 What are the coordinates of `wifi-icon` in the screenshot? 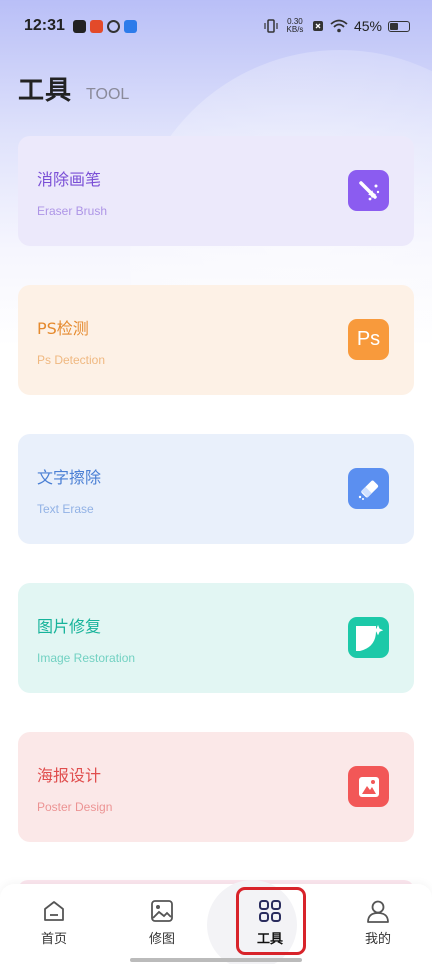 It's located at (339, 26).